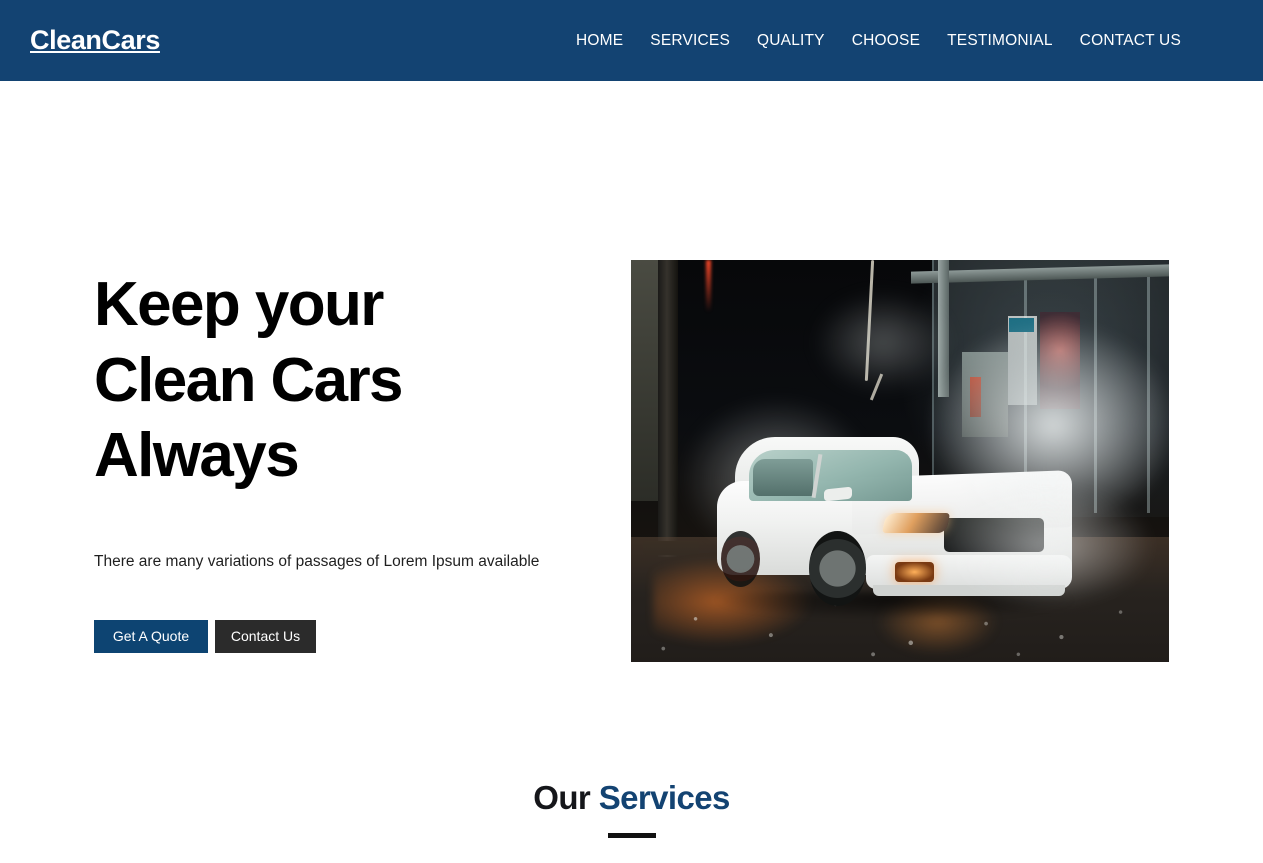 The width and height of the screenshot is (1263, 863). I want to click on nav-link-services: SERVICES, so click(690, 41).